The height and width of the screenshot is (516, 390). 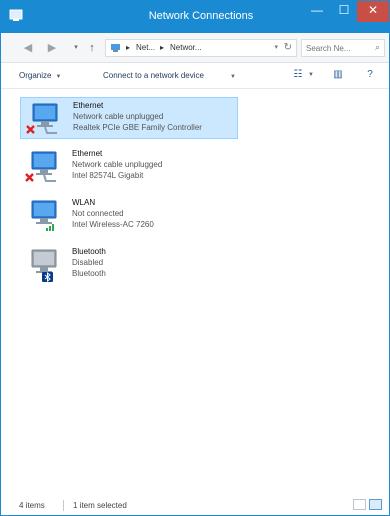 What do you see at coordinates (98, 213) in the screenshot?
I see `connection-status: Not connected` at bounding box center [98, 213].